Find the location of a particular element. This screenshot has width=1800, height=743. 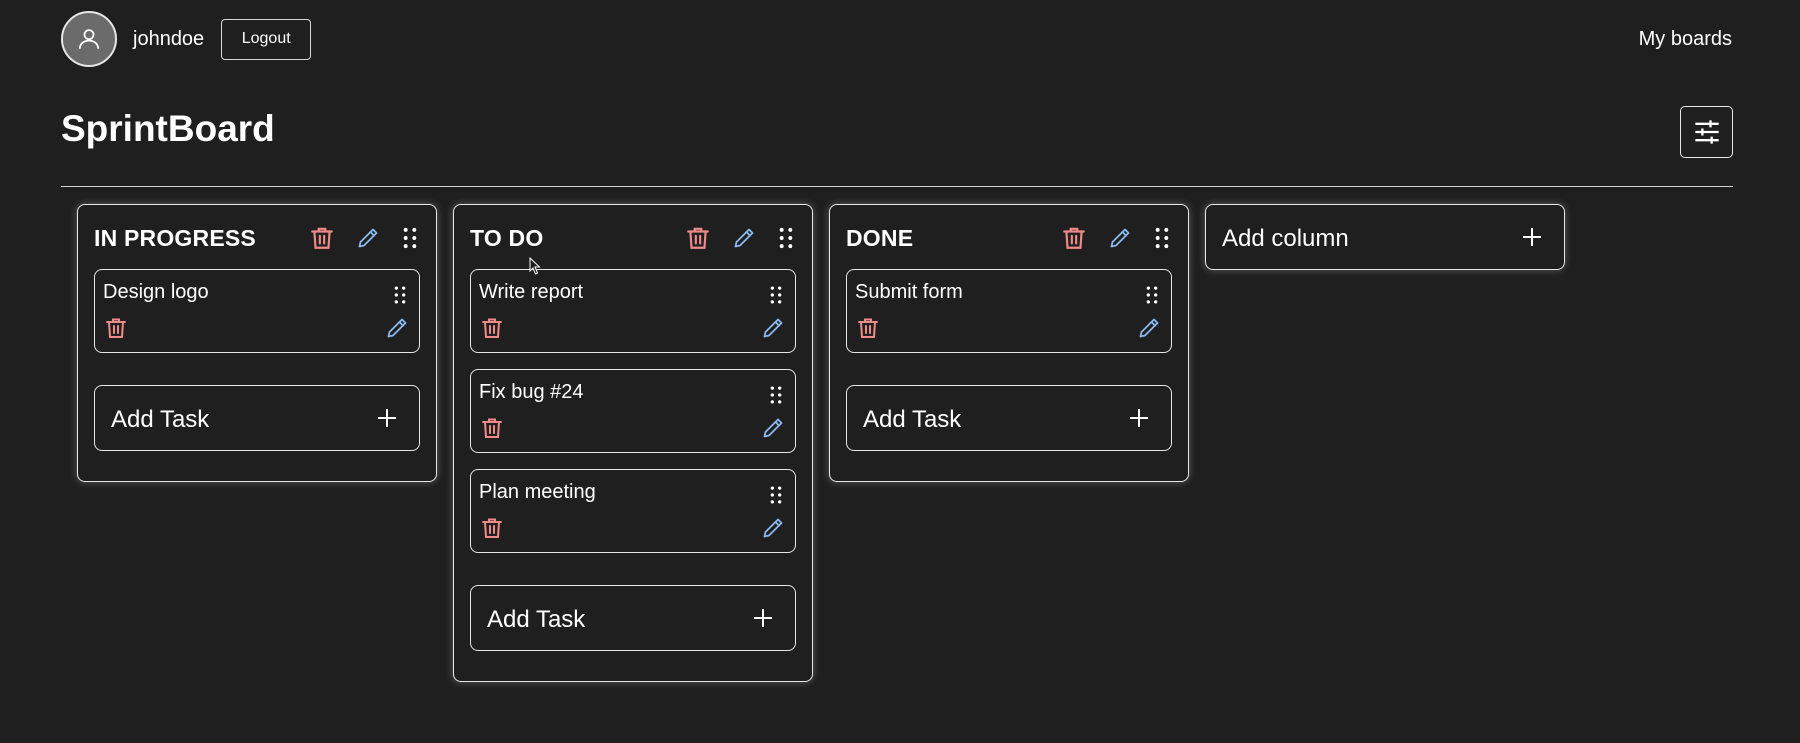

column-header: IN PROGRESS is located at coordinates (257, 235).